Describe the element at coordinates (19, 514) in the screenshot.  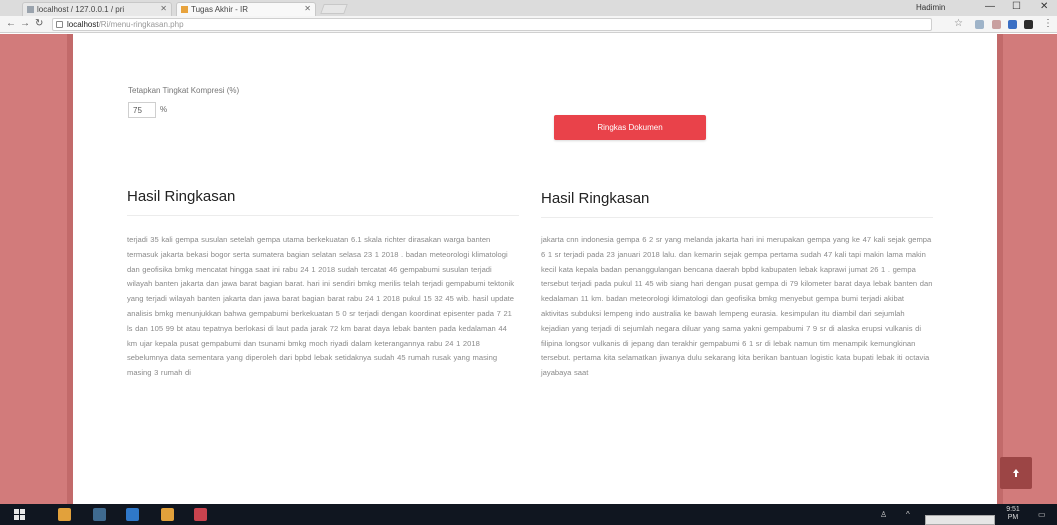
I see `start-icon` at that location.